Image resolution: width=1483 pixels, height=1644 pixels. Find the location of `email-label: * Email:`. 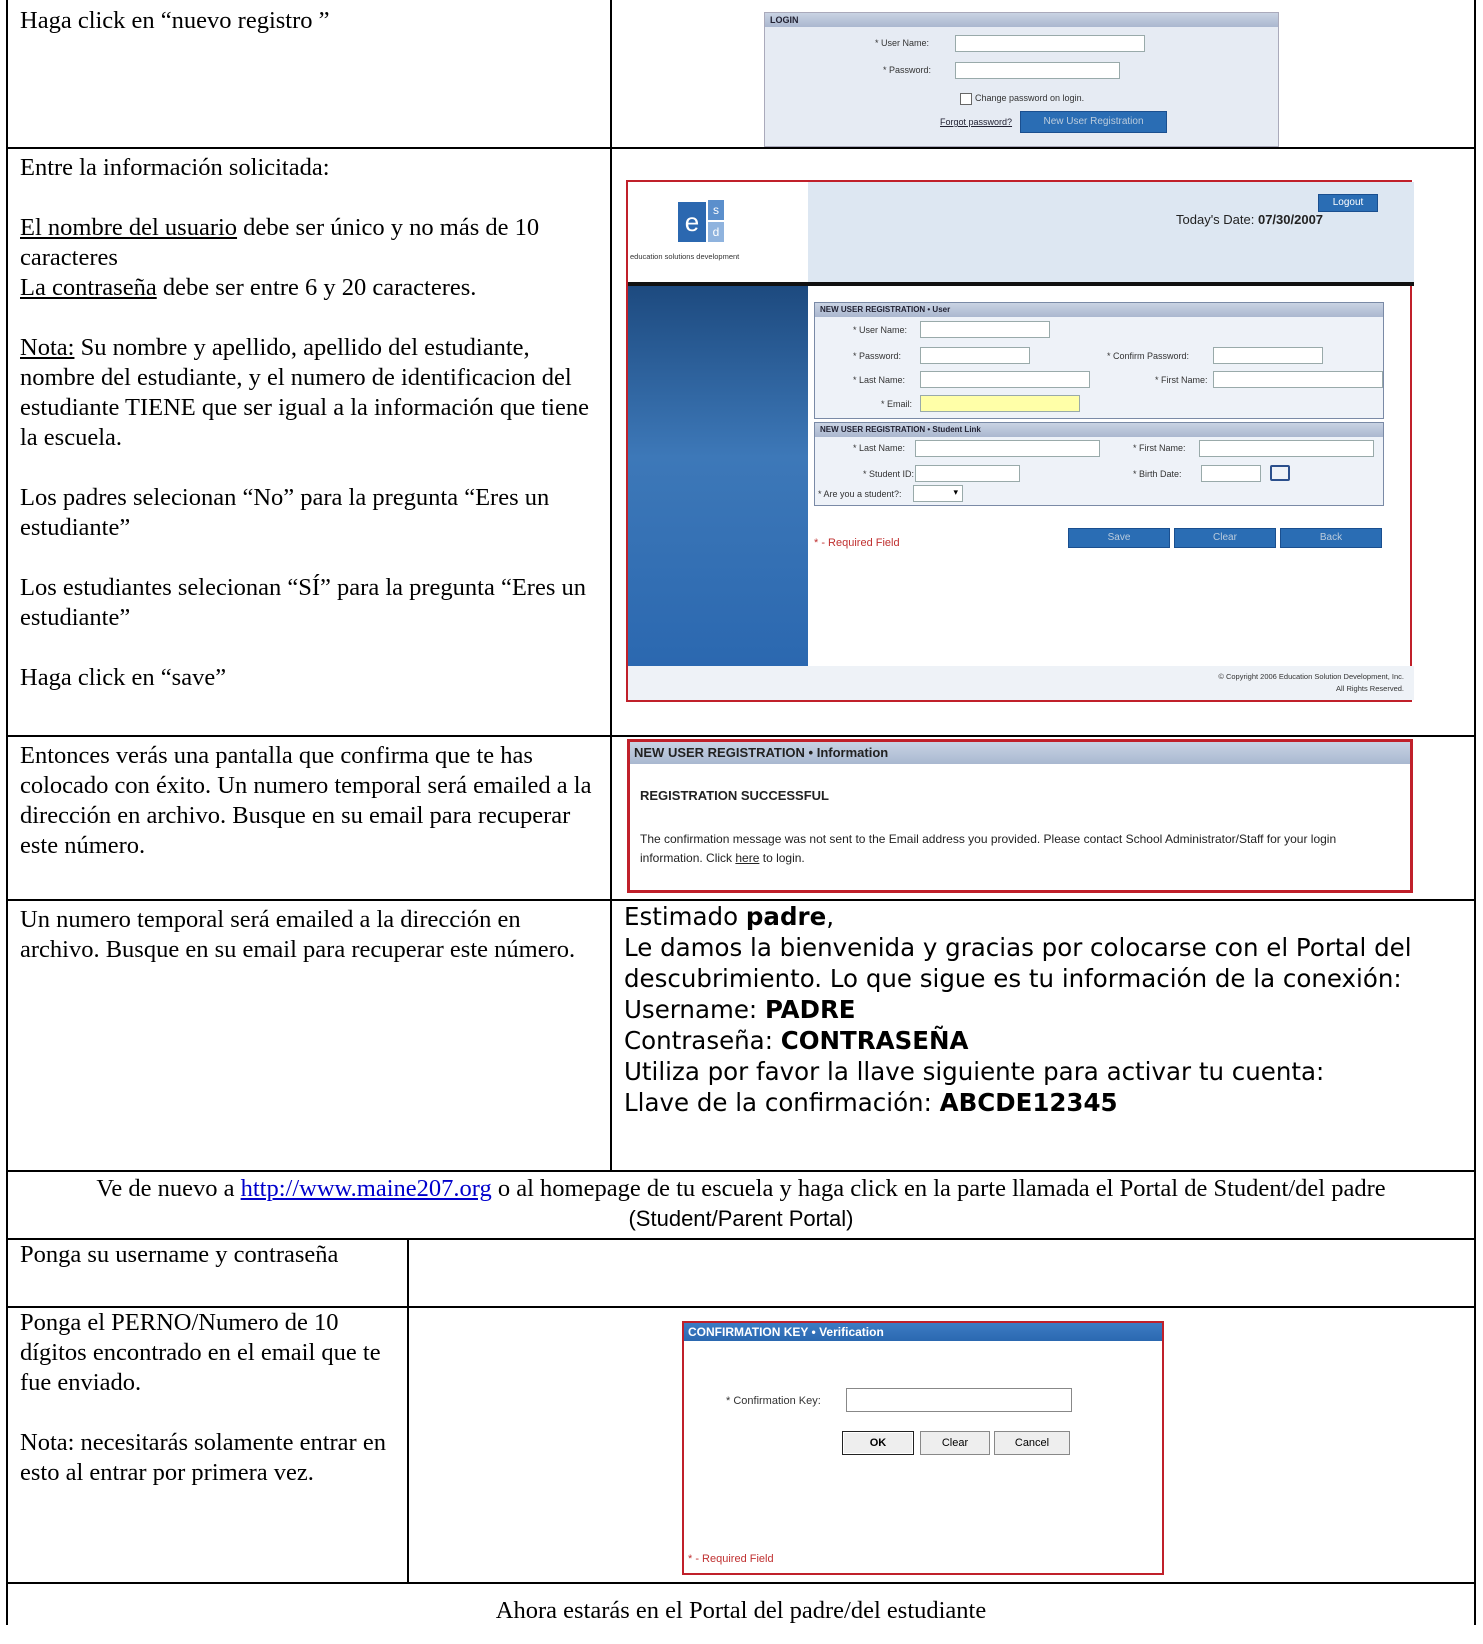

email-label: * Email: is located at coordinates (897, 404).